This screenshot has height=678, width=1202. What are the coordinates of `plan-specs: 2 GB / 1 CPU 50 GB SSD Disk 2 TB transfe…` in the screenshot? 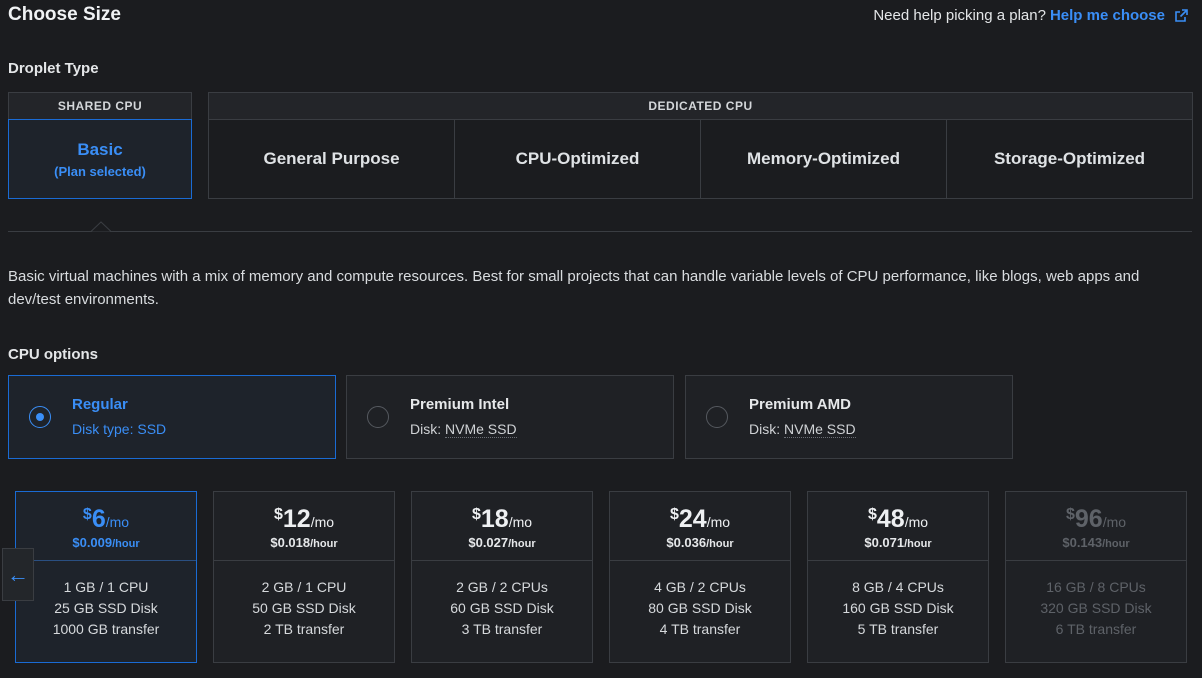 It's located at (304, 600).